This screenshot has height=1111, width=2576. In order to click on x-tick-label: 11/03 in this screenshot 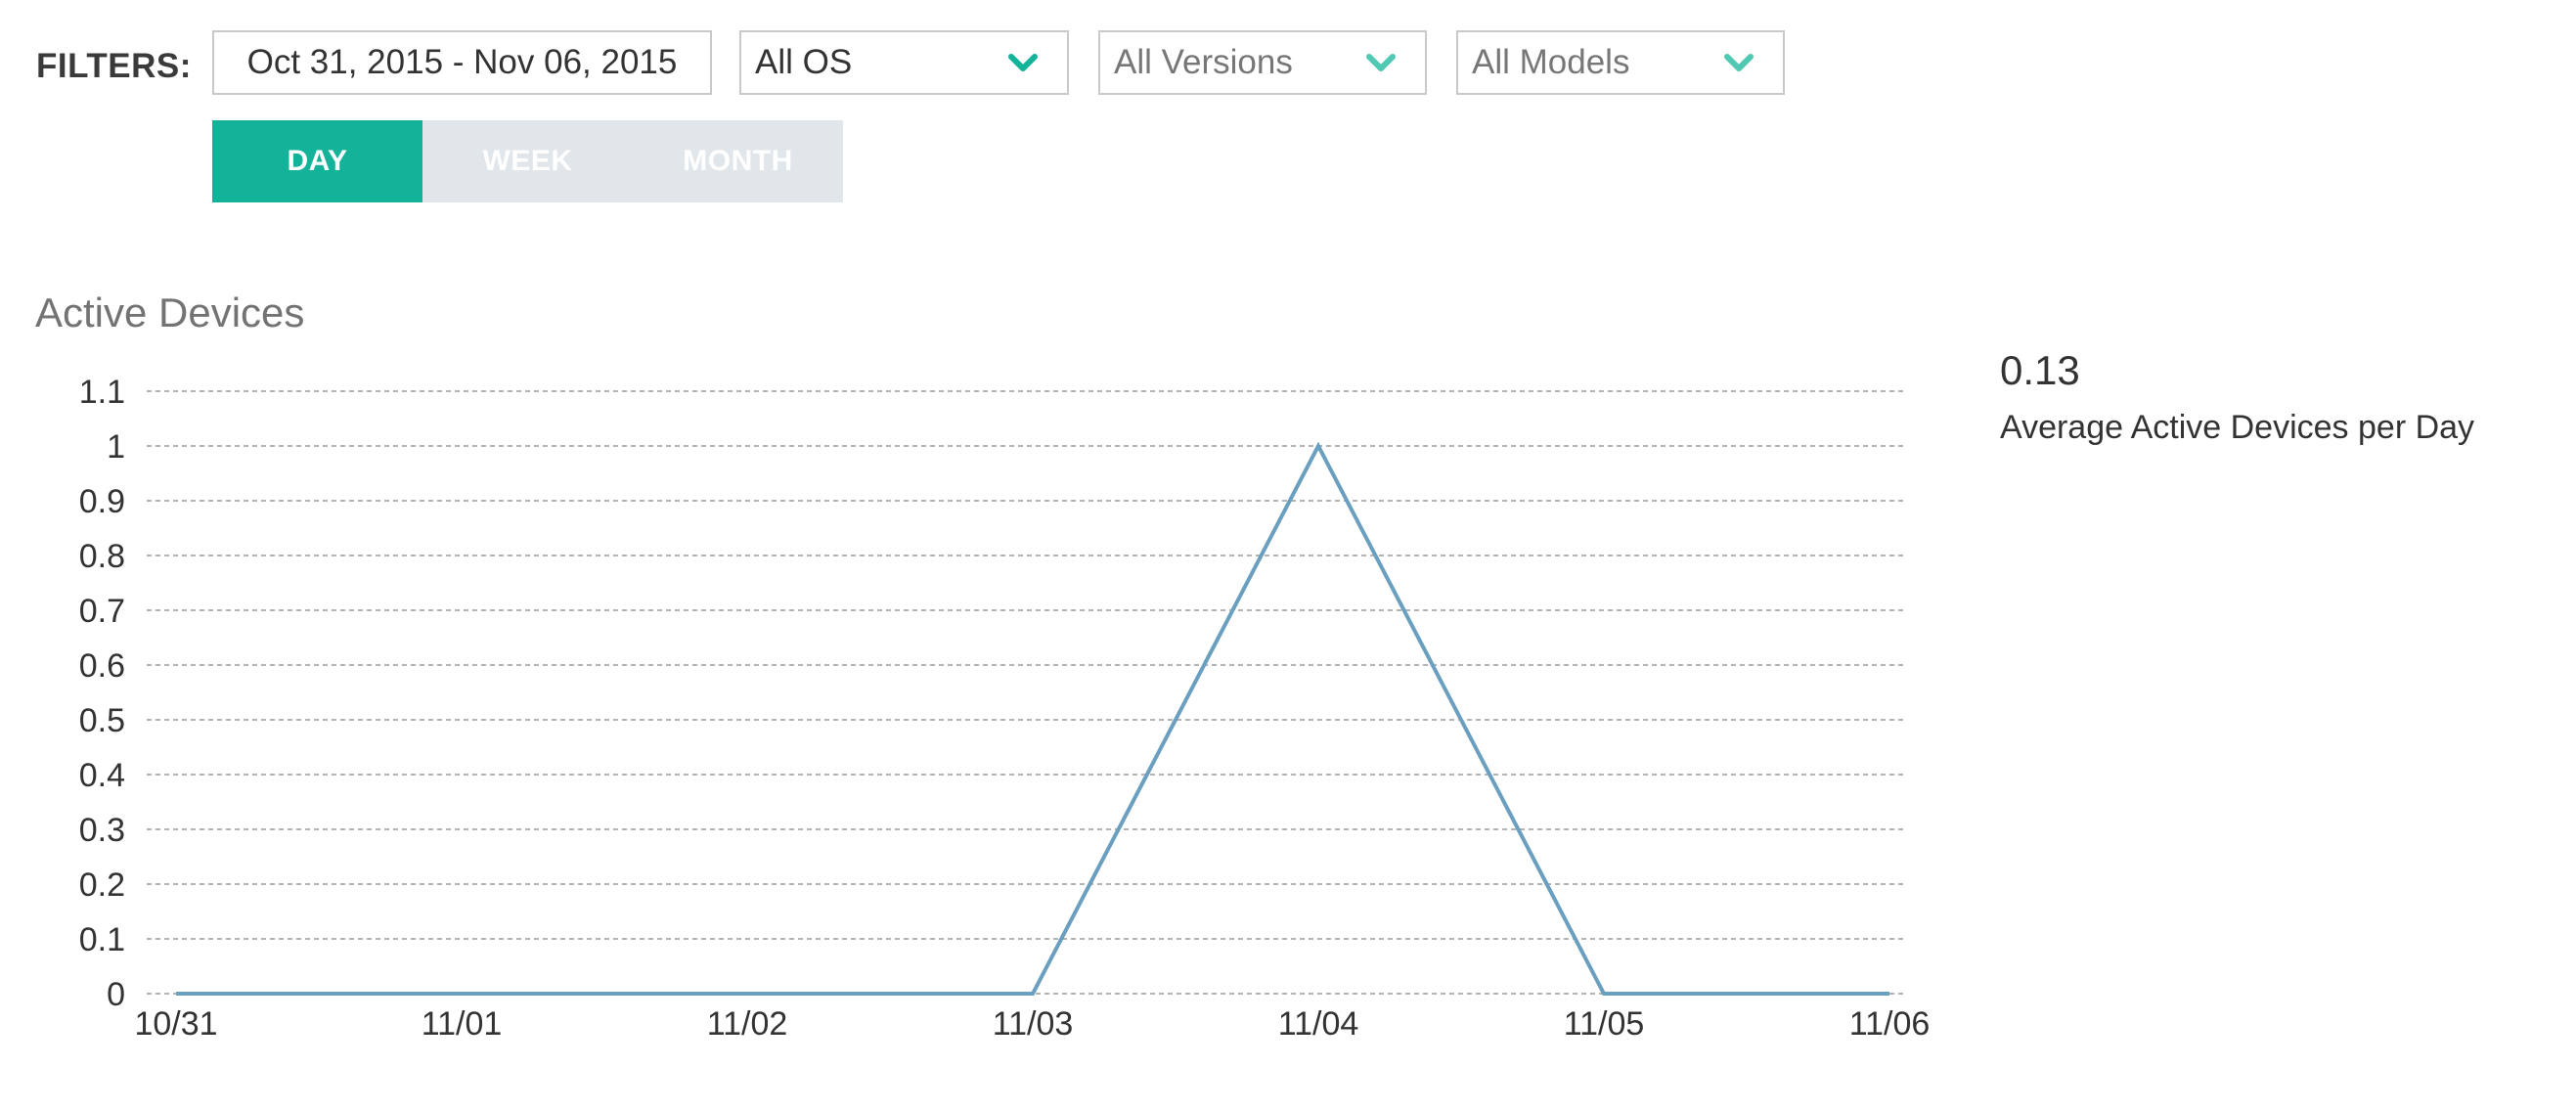, I will do `click(1034, 1024)`.